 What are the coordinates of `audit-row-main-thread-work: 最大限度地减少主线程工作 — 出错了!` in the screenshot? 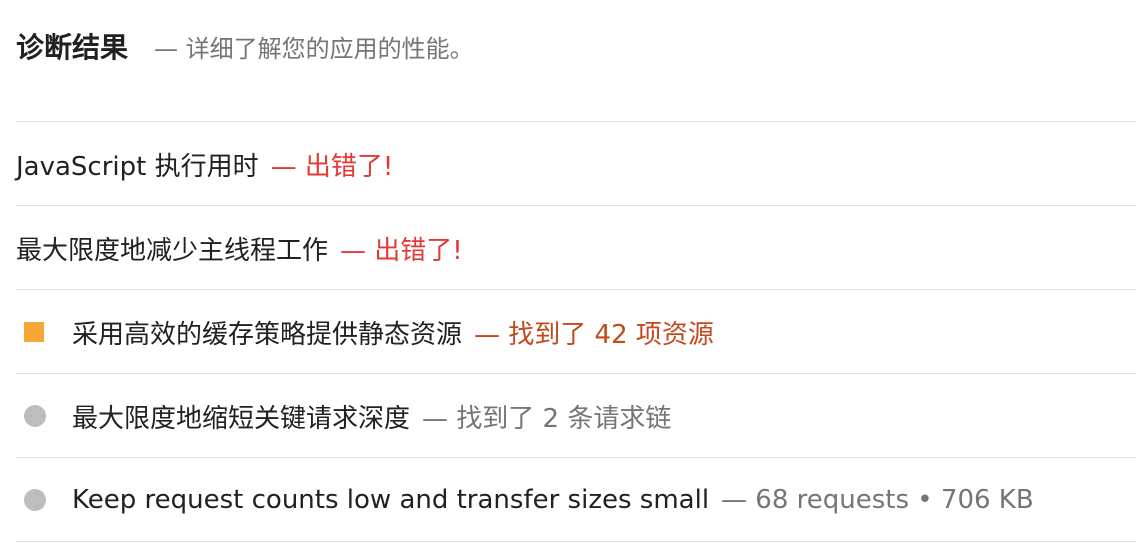 It's located at (576, 248).